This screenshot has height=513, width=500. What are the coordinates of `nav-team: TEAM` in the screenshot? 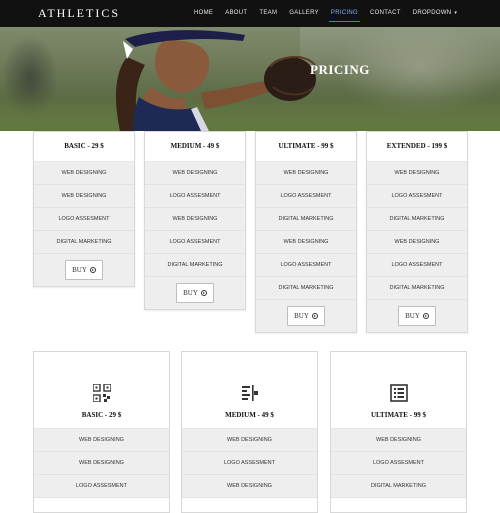 It's located at (268, 13).